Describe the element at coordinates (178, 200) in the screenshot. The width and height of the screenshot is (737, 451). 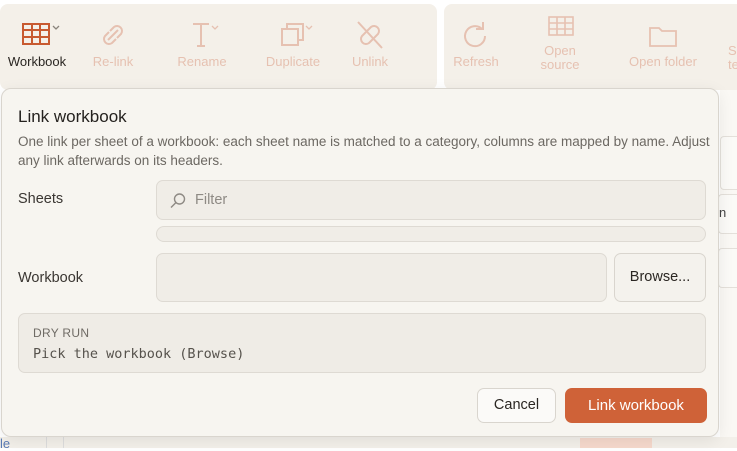
I see `search-icon` at that location.